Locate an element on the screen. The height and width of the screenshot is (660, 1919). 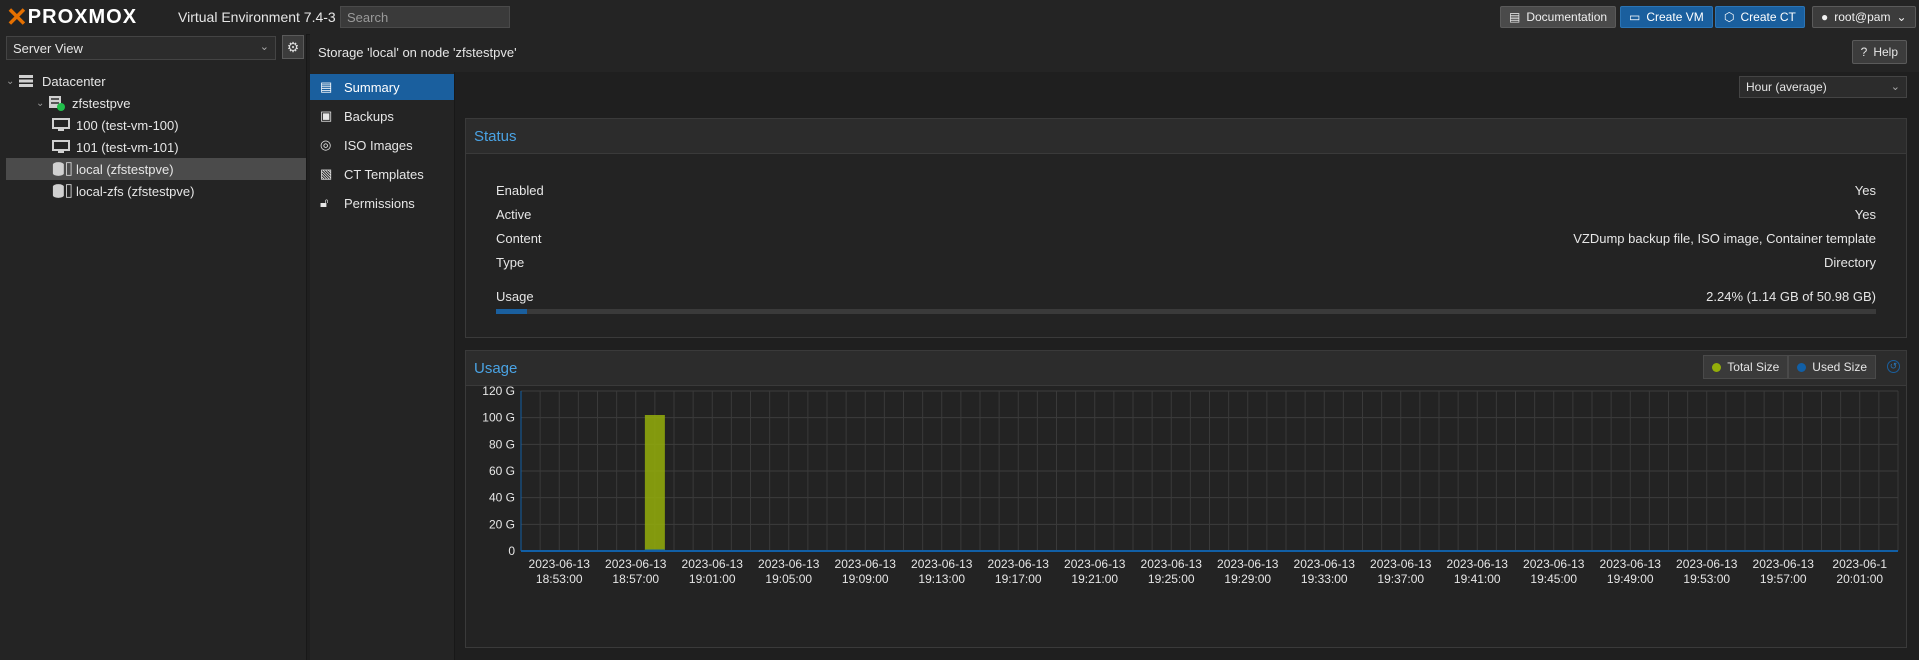
tree-item-zfstestpve: ⌄ zfstestpve is located at coordinates (162, 103).